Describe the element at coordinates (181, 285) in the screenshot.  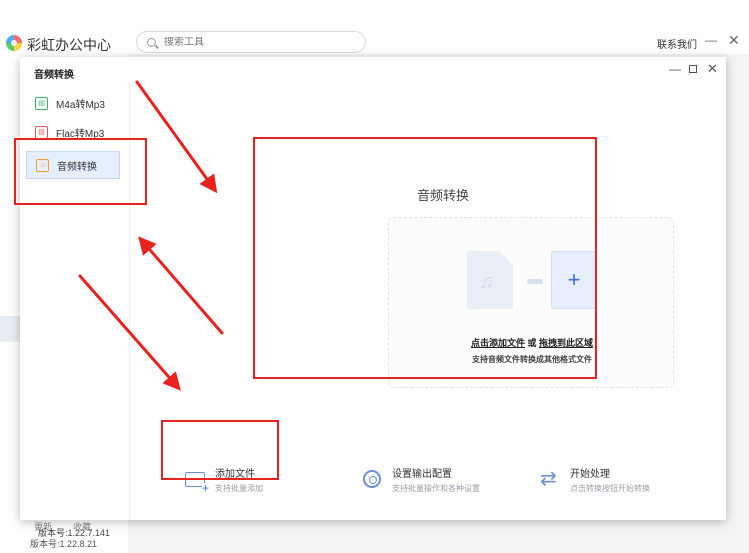
I see `arrow-to-sidebar` at that location.